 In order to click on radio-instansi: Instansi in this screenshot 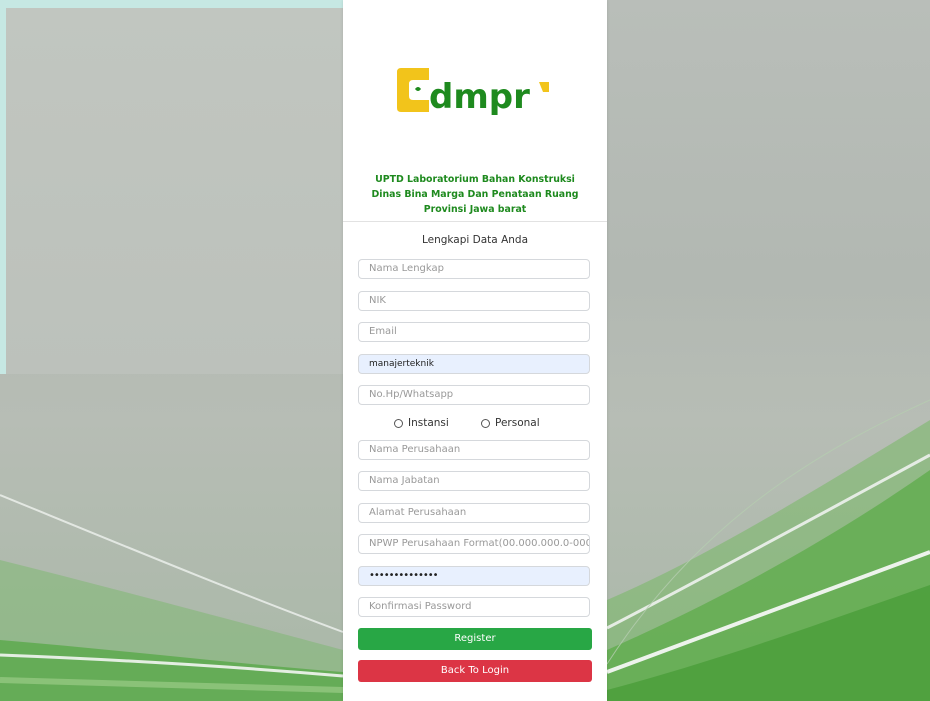, I will do `click(421, 423)`.